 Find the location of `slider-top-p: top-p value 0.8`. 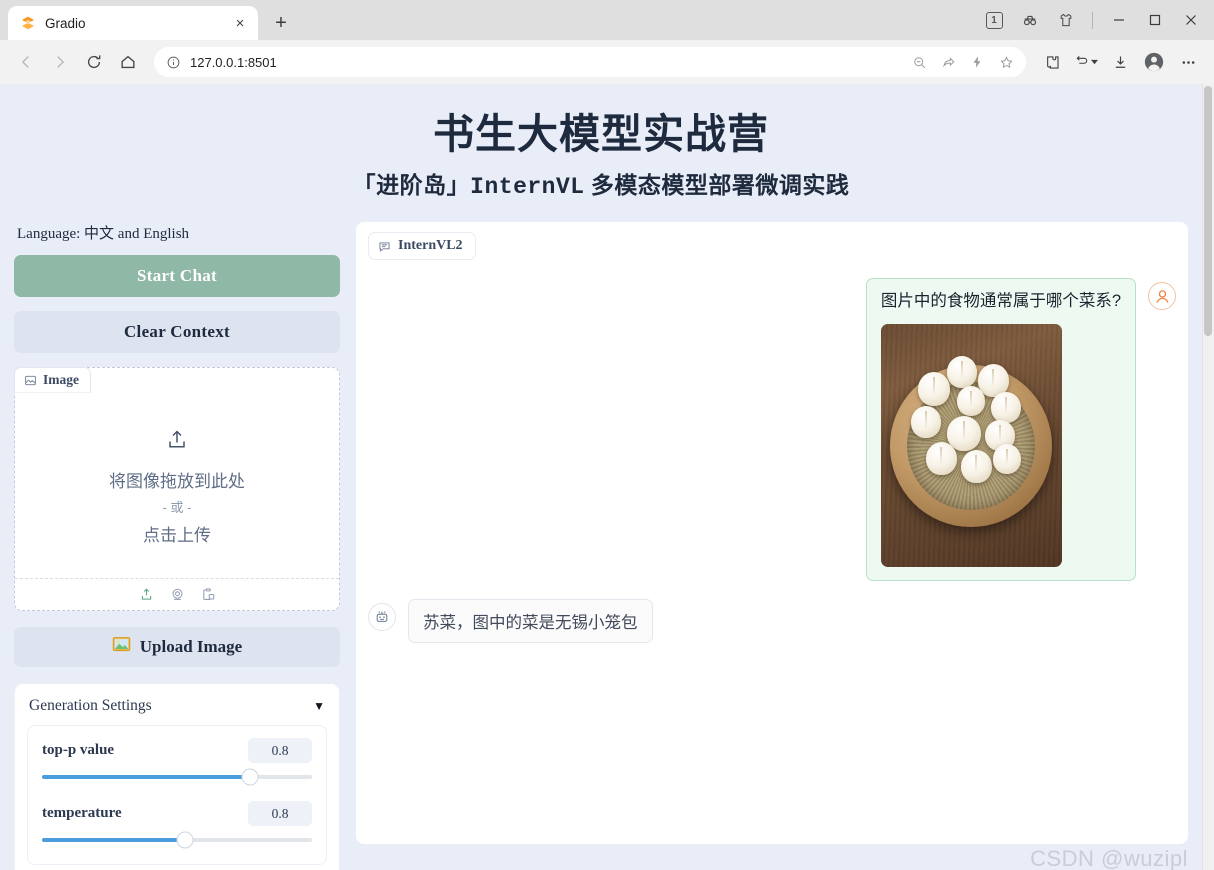

slider-top-p: top-p value 0.8 is located at coordinates (177, 762).